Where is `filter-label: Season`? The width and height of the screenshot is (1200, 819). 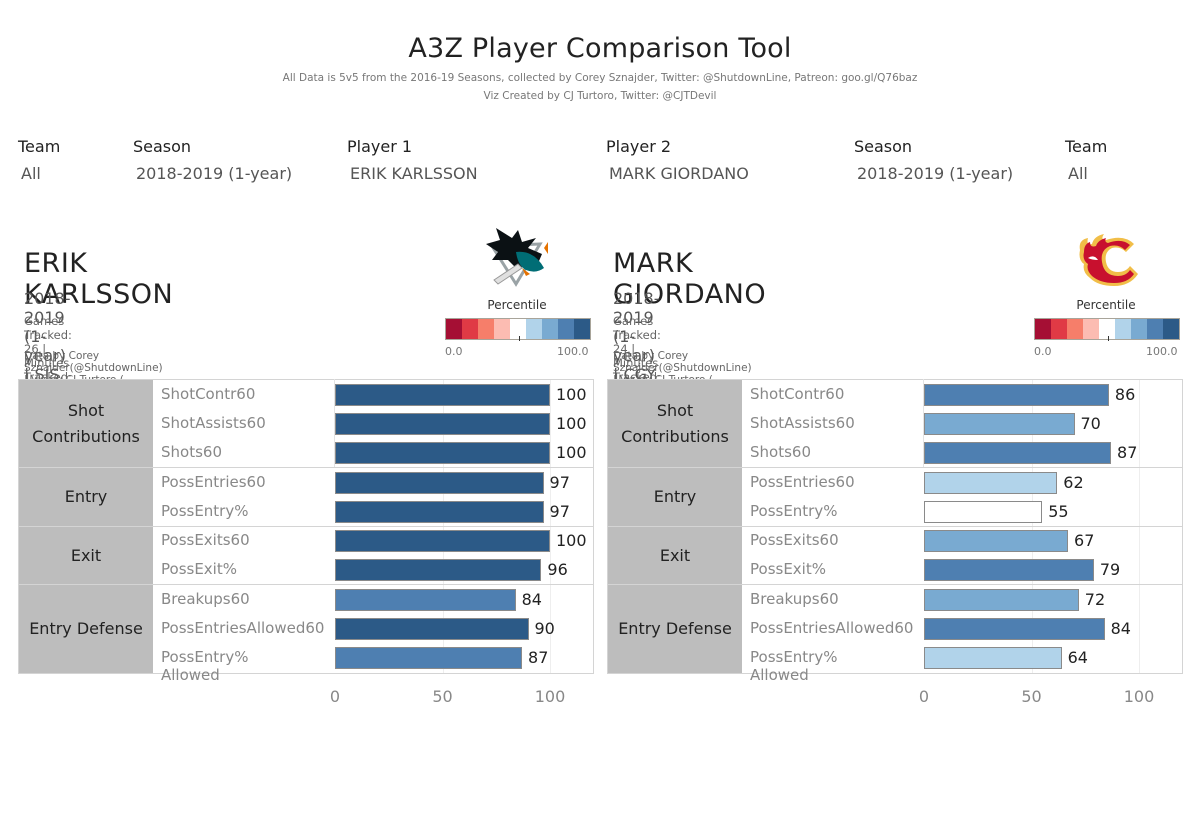 filter-label: Season is located at coordinates (162, 146).